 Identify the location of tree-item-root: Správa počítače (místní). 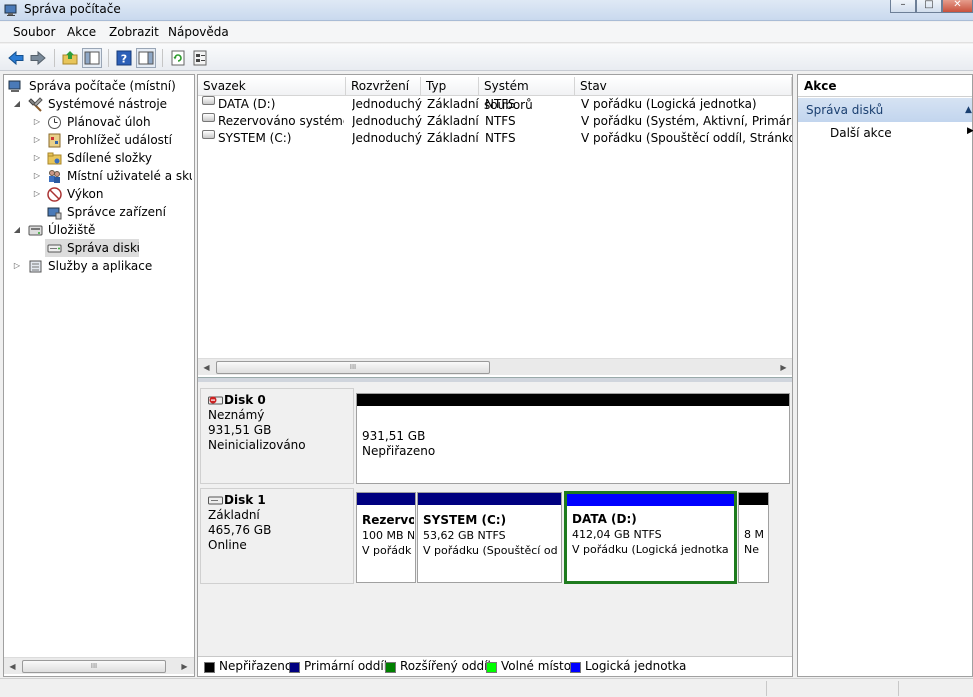
(98, 86).